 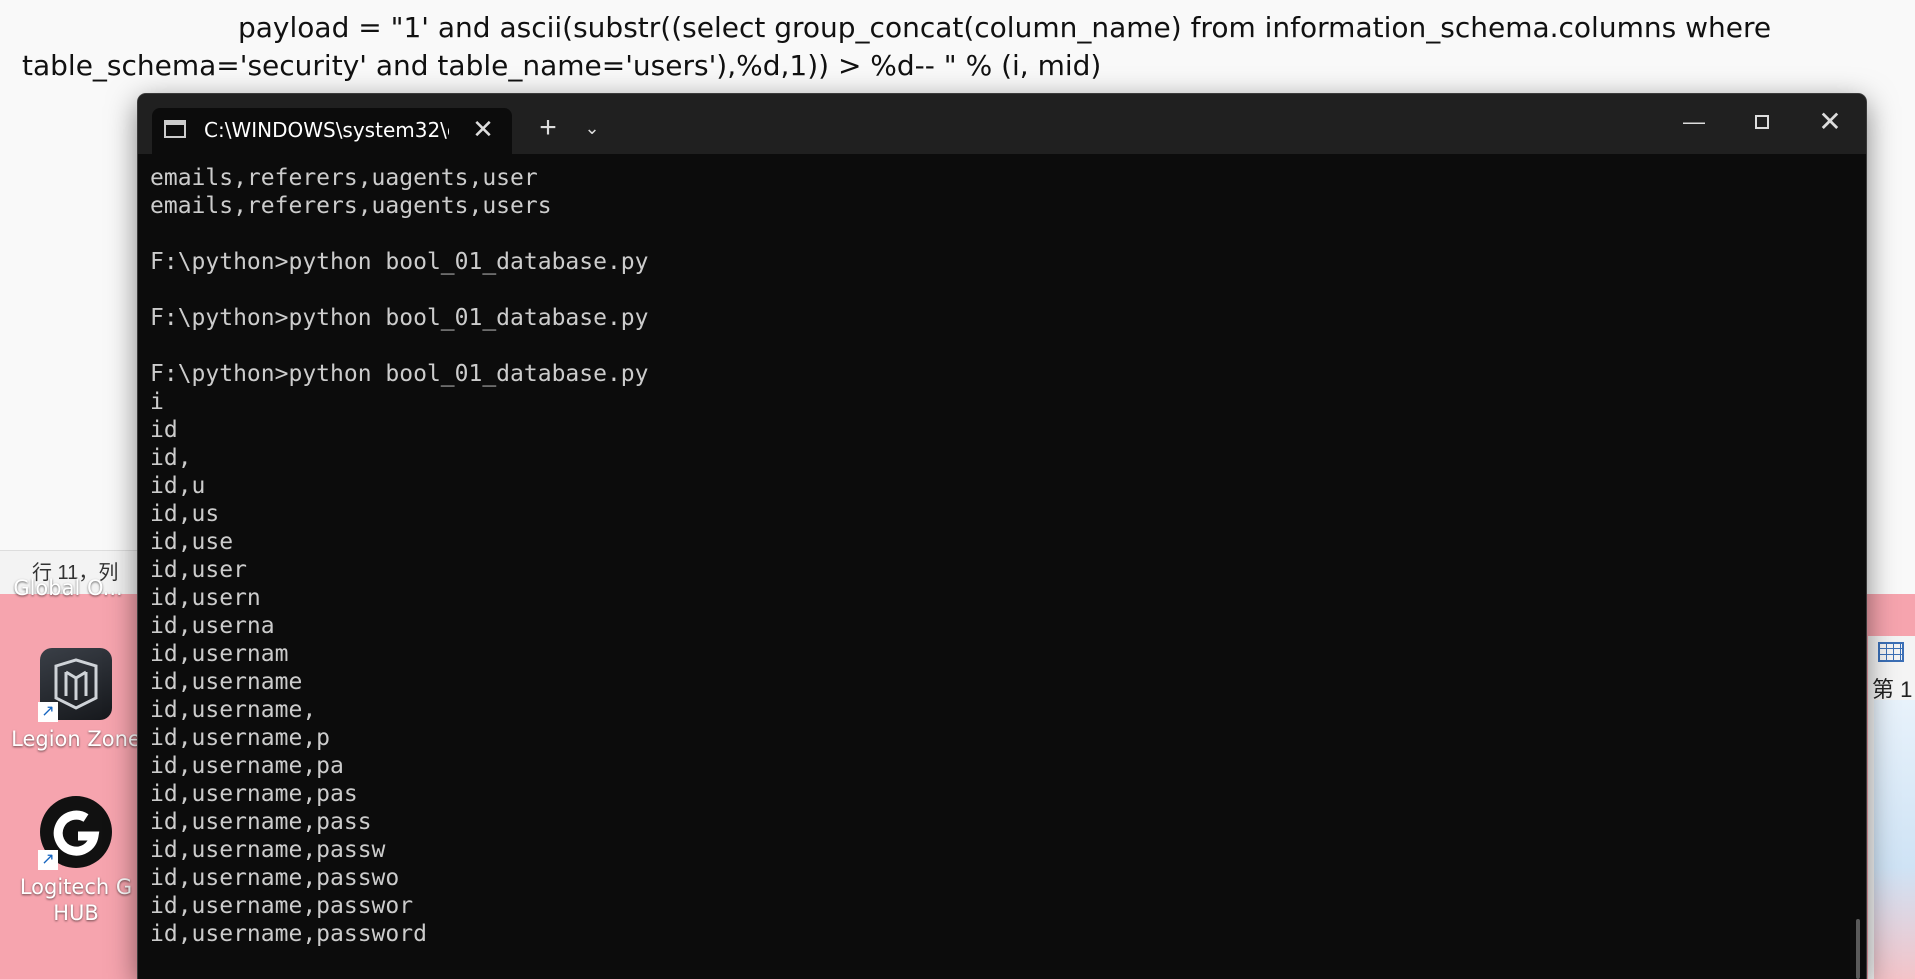 I want to click on console-line: id,user, so click(x=198, y=570).